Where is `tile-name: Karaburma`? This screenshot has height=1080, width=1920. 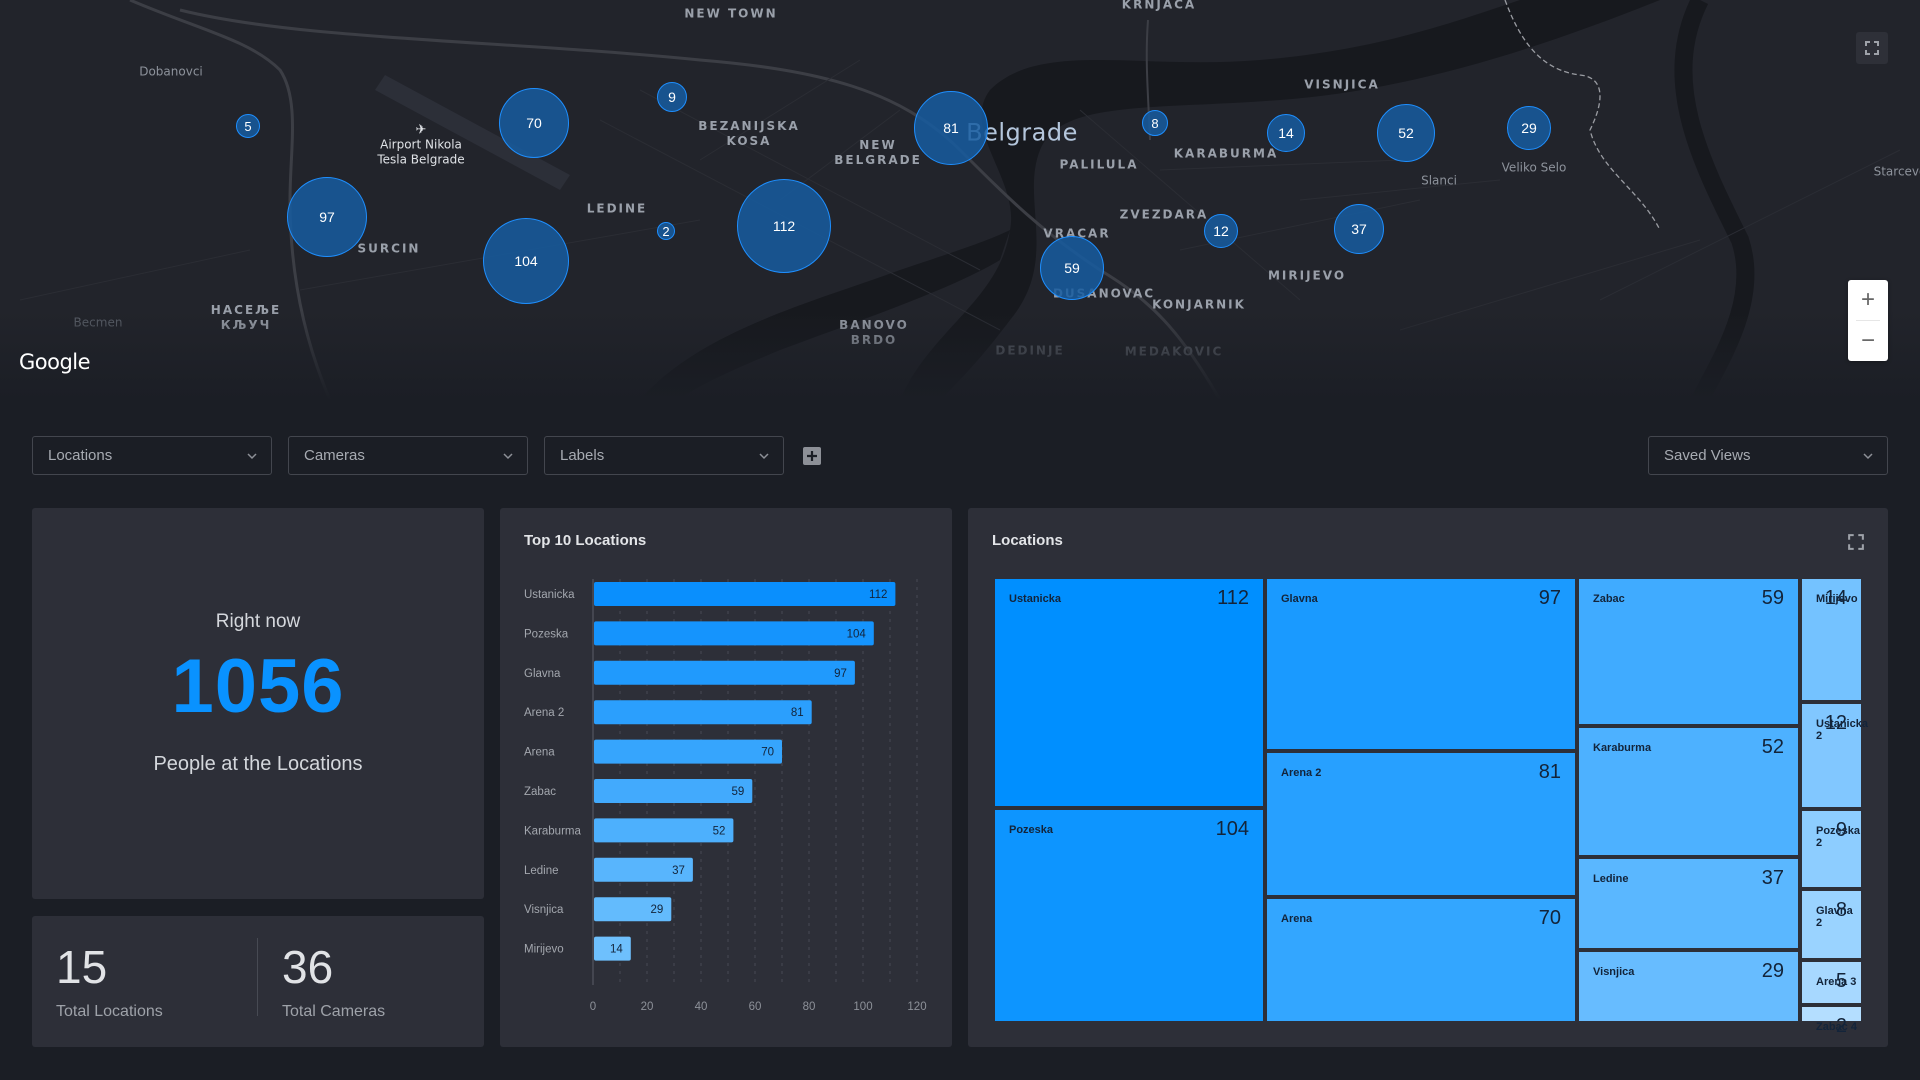 tile-name: Karaburma is located at coordinates (1622, 748).